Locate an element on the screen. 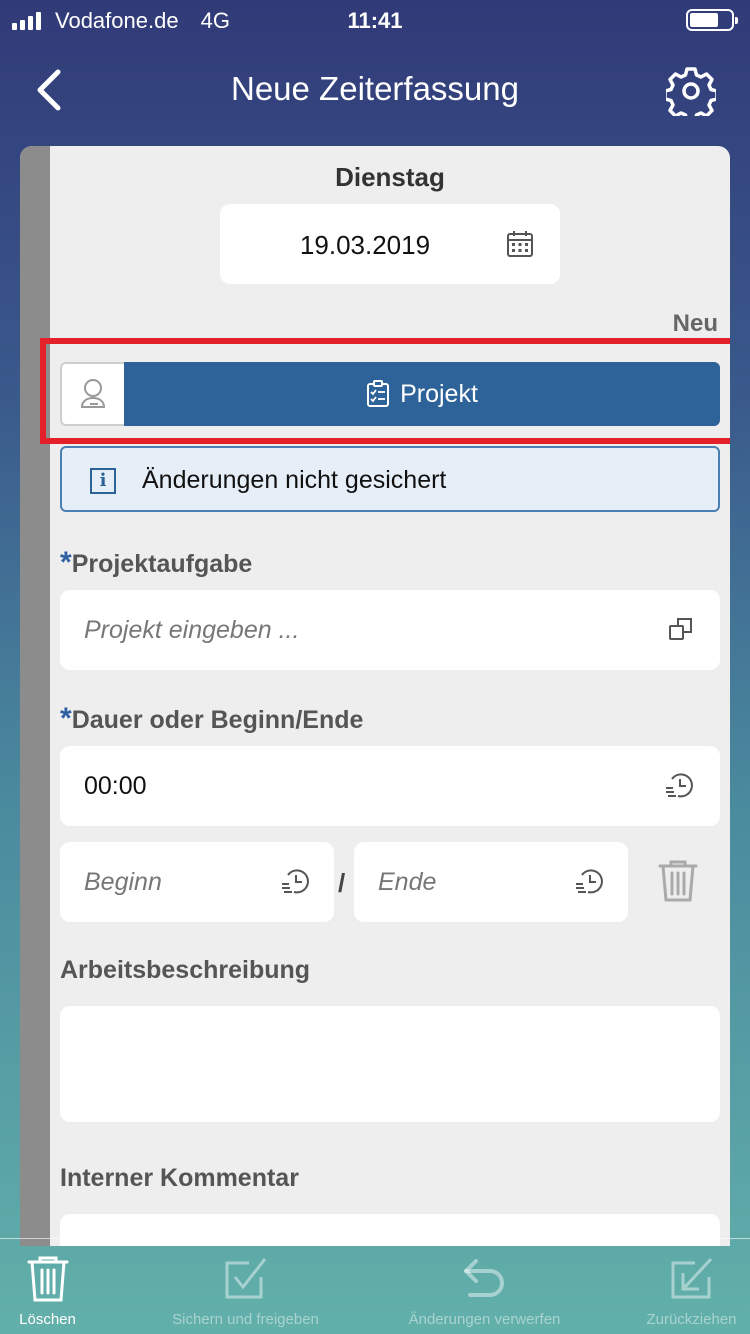  person-icon is located at coordinates (93, 393).